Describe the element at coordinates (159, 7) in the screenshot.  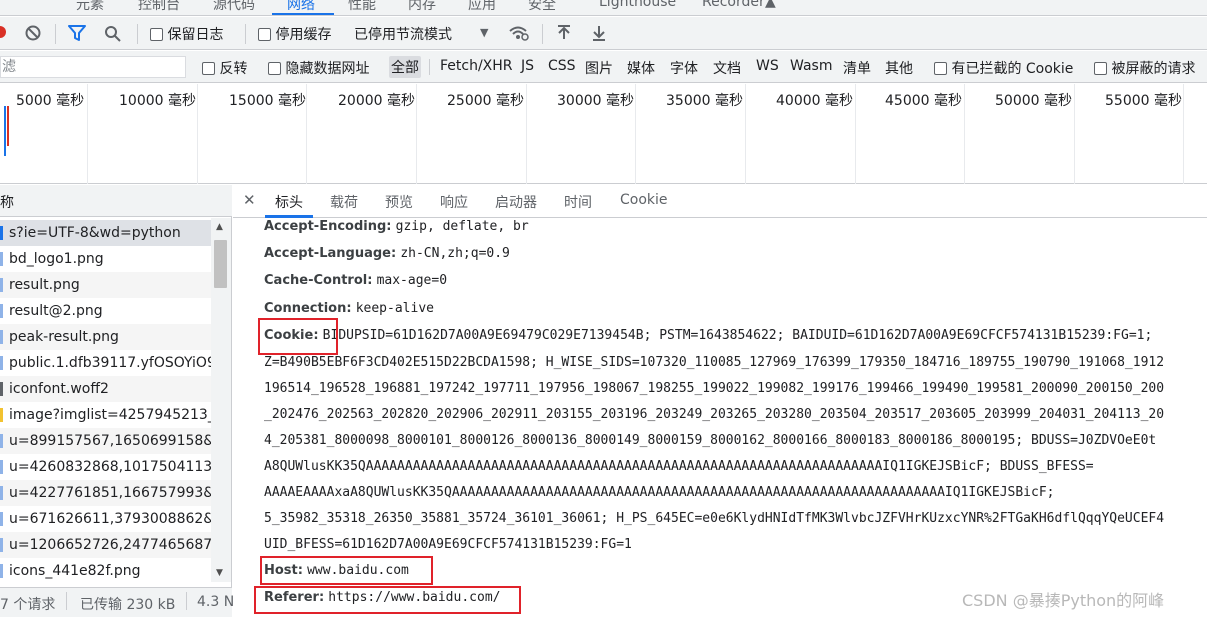
I see `tab-console: 控制台` at that location.